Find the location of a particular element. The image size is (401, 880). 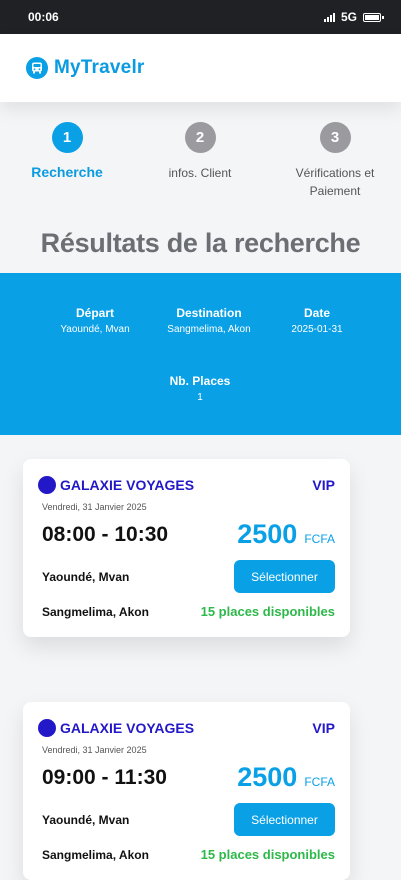

status-time: 00:06 is located at coordinates (43, 17).